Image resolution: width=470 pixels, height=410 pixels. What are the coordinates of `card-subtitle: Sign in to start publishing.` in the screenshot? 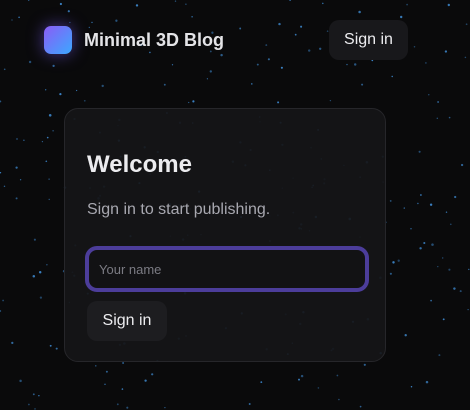 It's located at (179, 209).